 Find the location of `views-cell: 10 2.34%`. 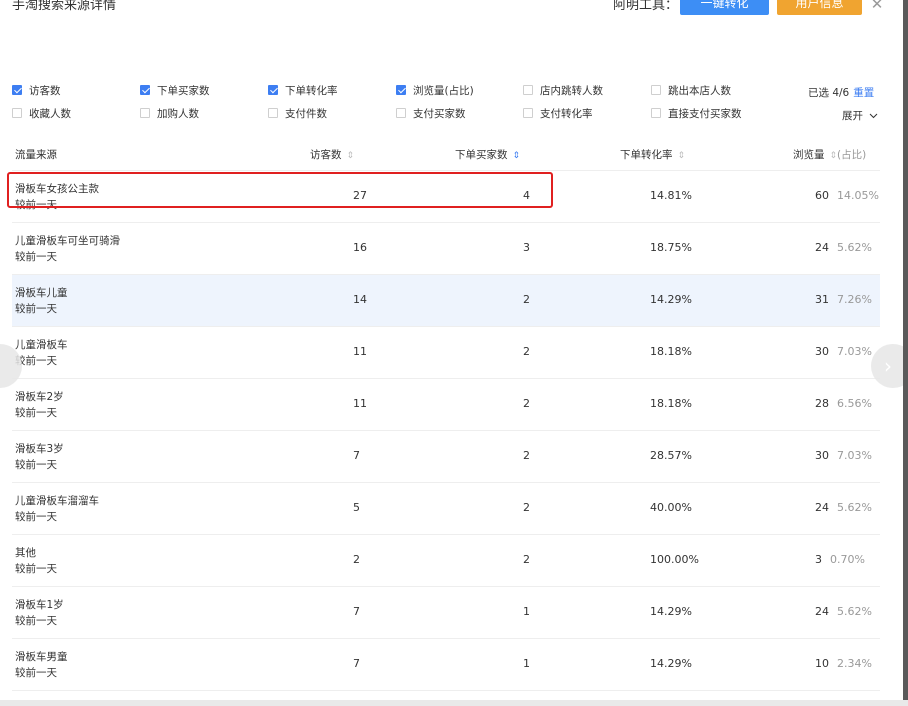

views-cell: 10 2.34% is located at coordinates (843, 663).